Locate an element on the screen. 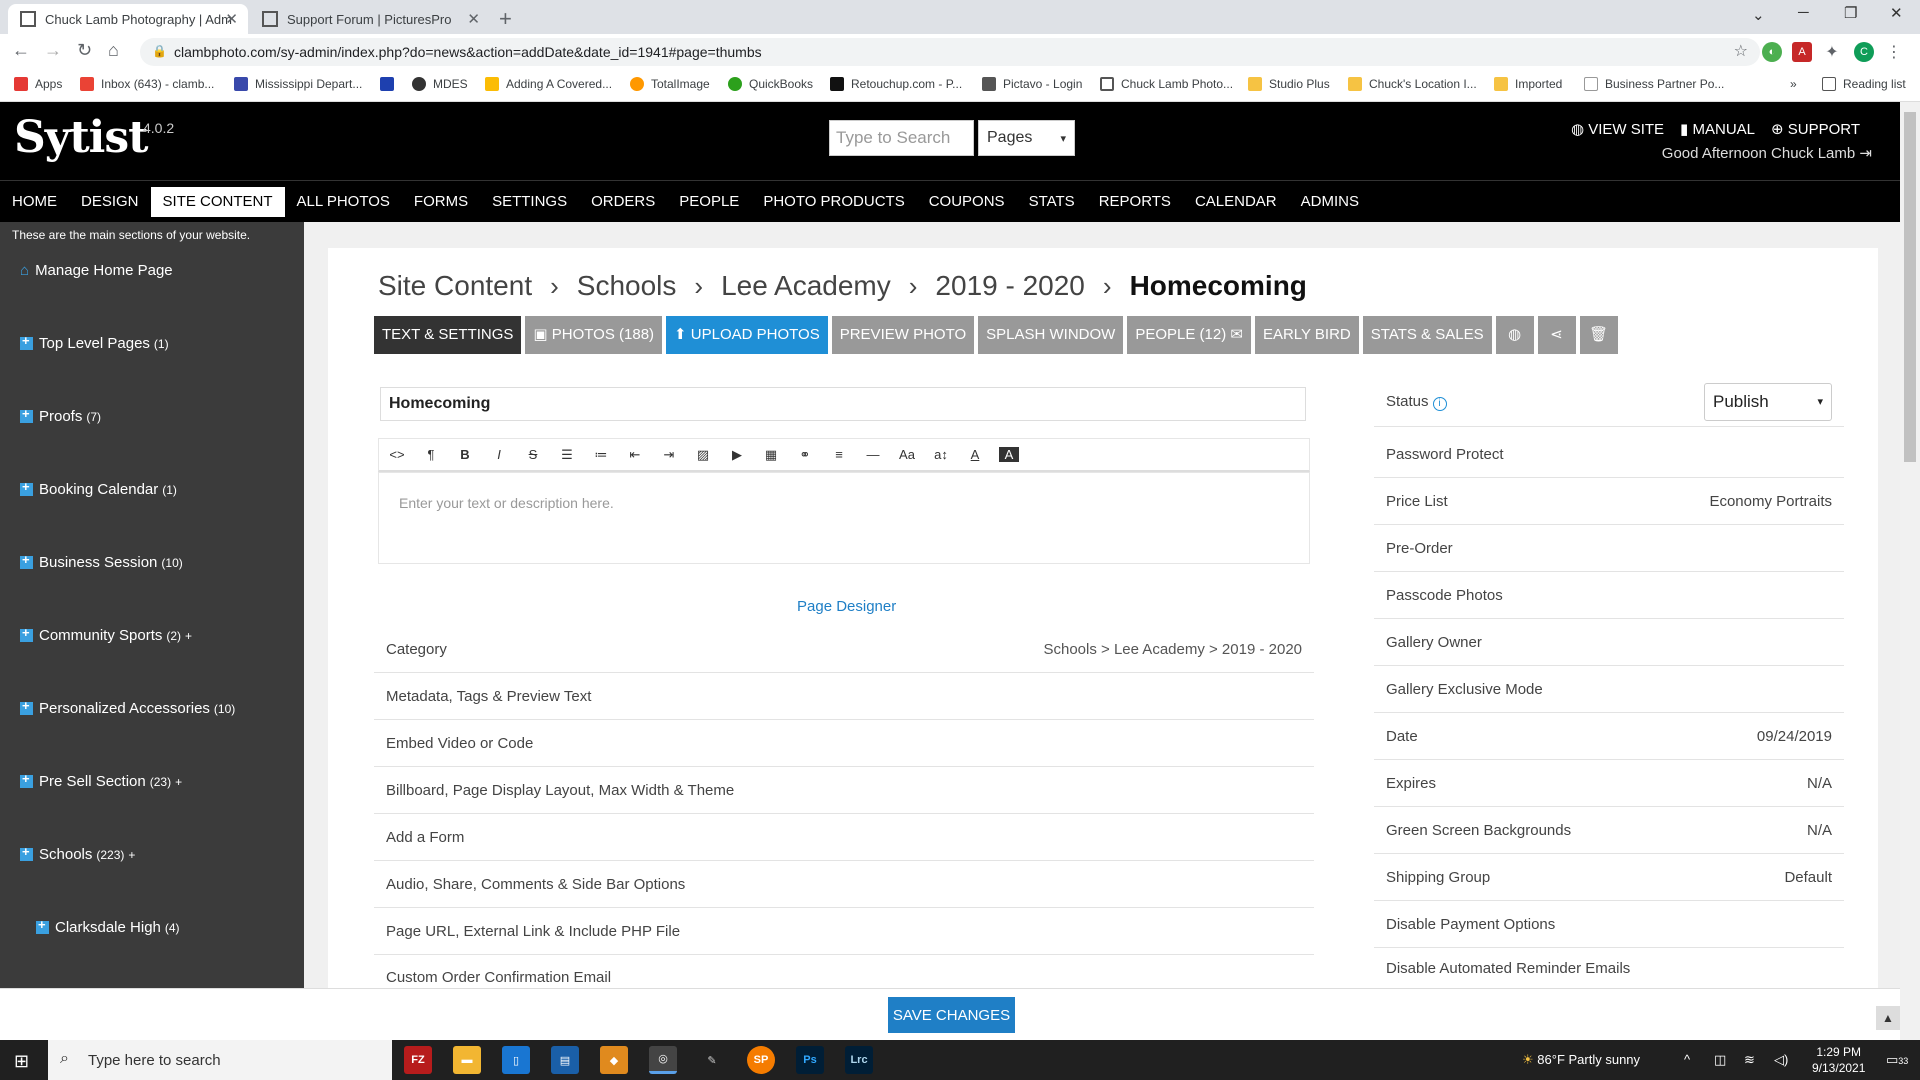 This screenshot has width=1920, height=1080. photos-button: ▣ PHOTOS (188) is located at coordinates (594, 335).